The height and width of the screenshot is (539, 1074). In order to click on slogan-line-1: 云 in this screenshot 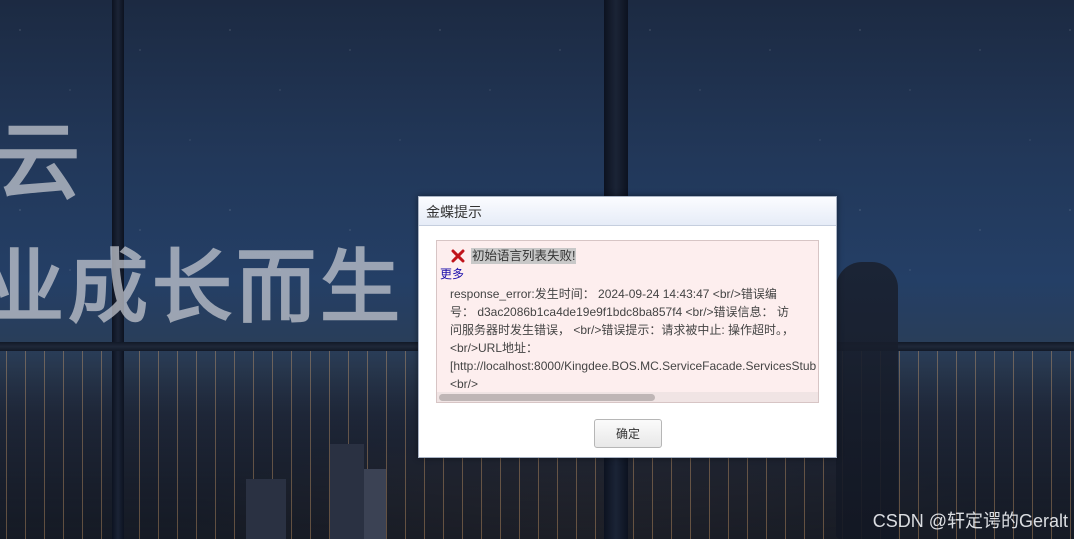, I will do `click(41, 162)`.